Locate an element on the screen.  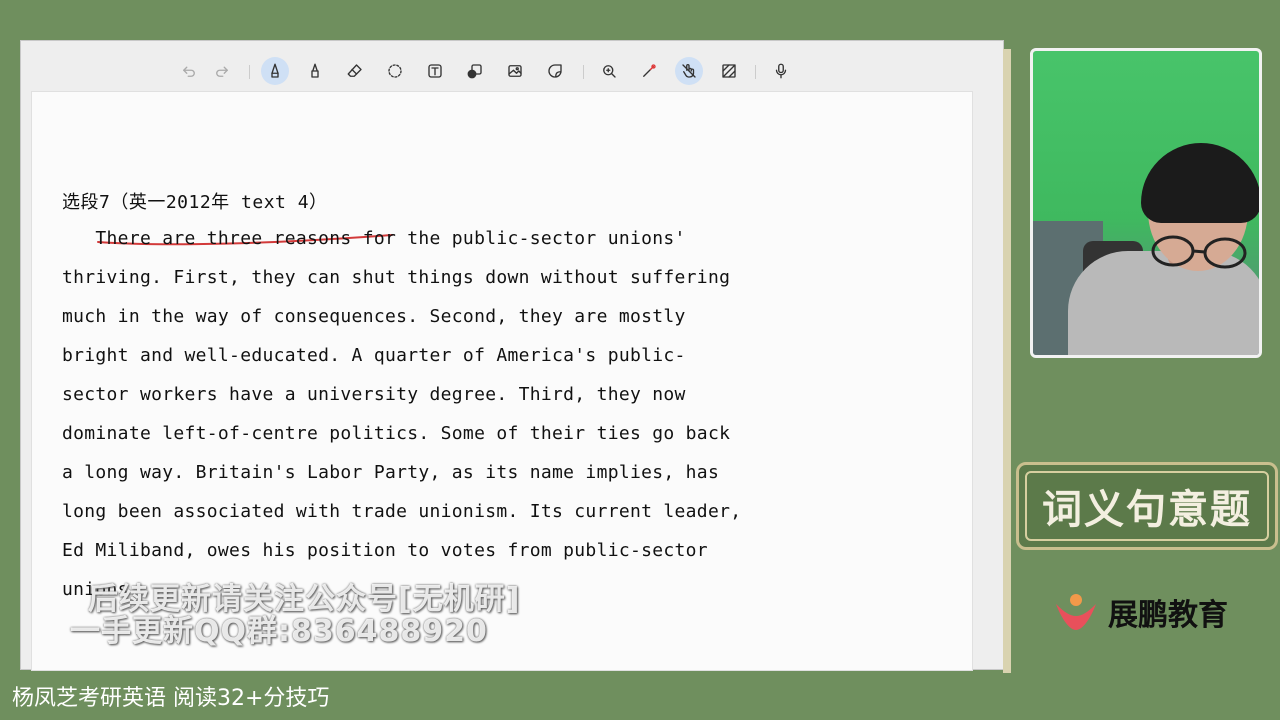
shapes-icon is located at coordinates (475, 71).